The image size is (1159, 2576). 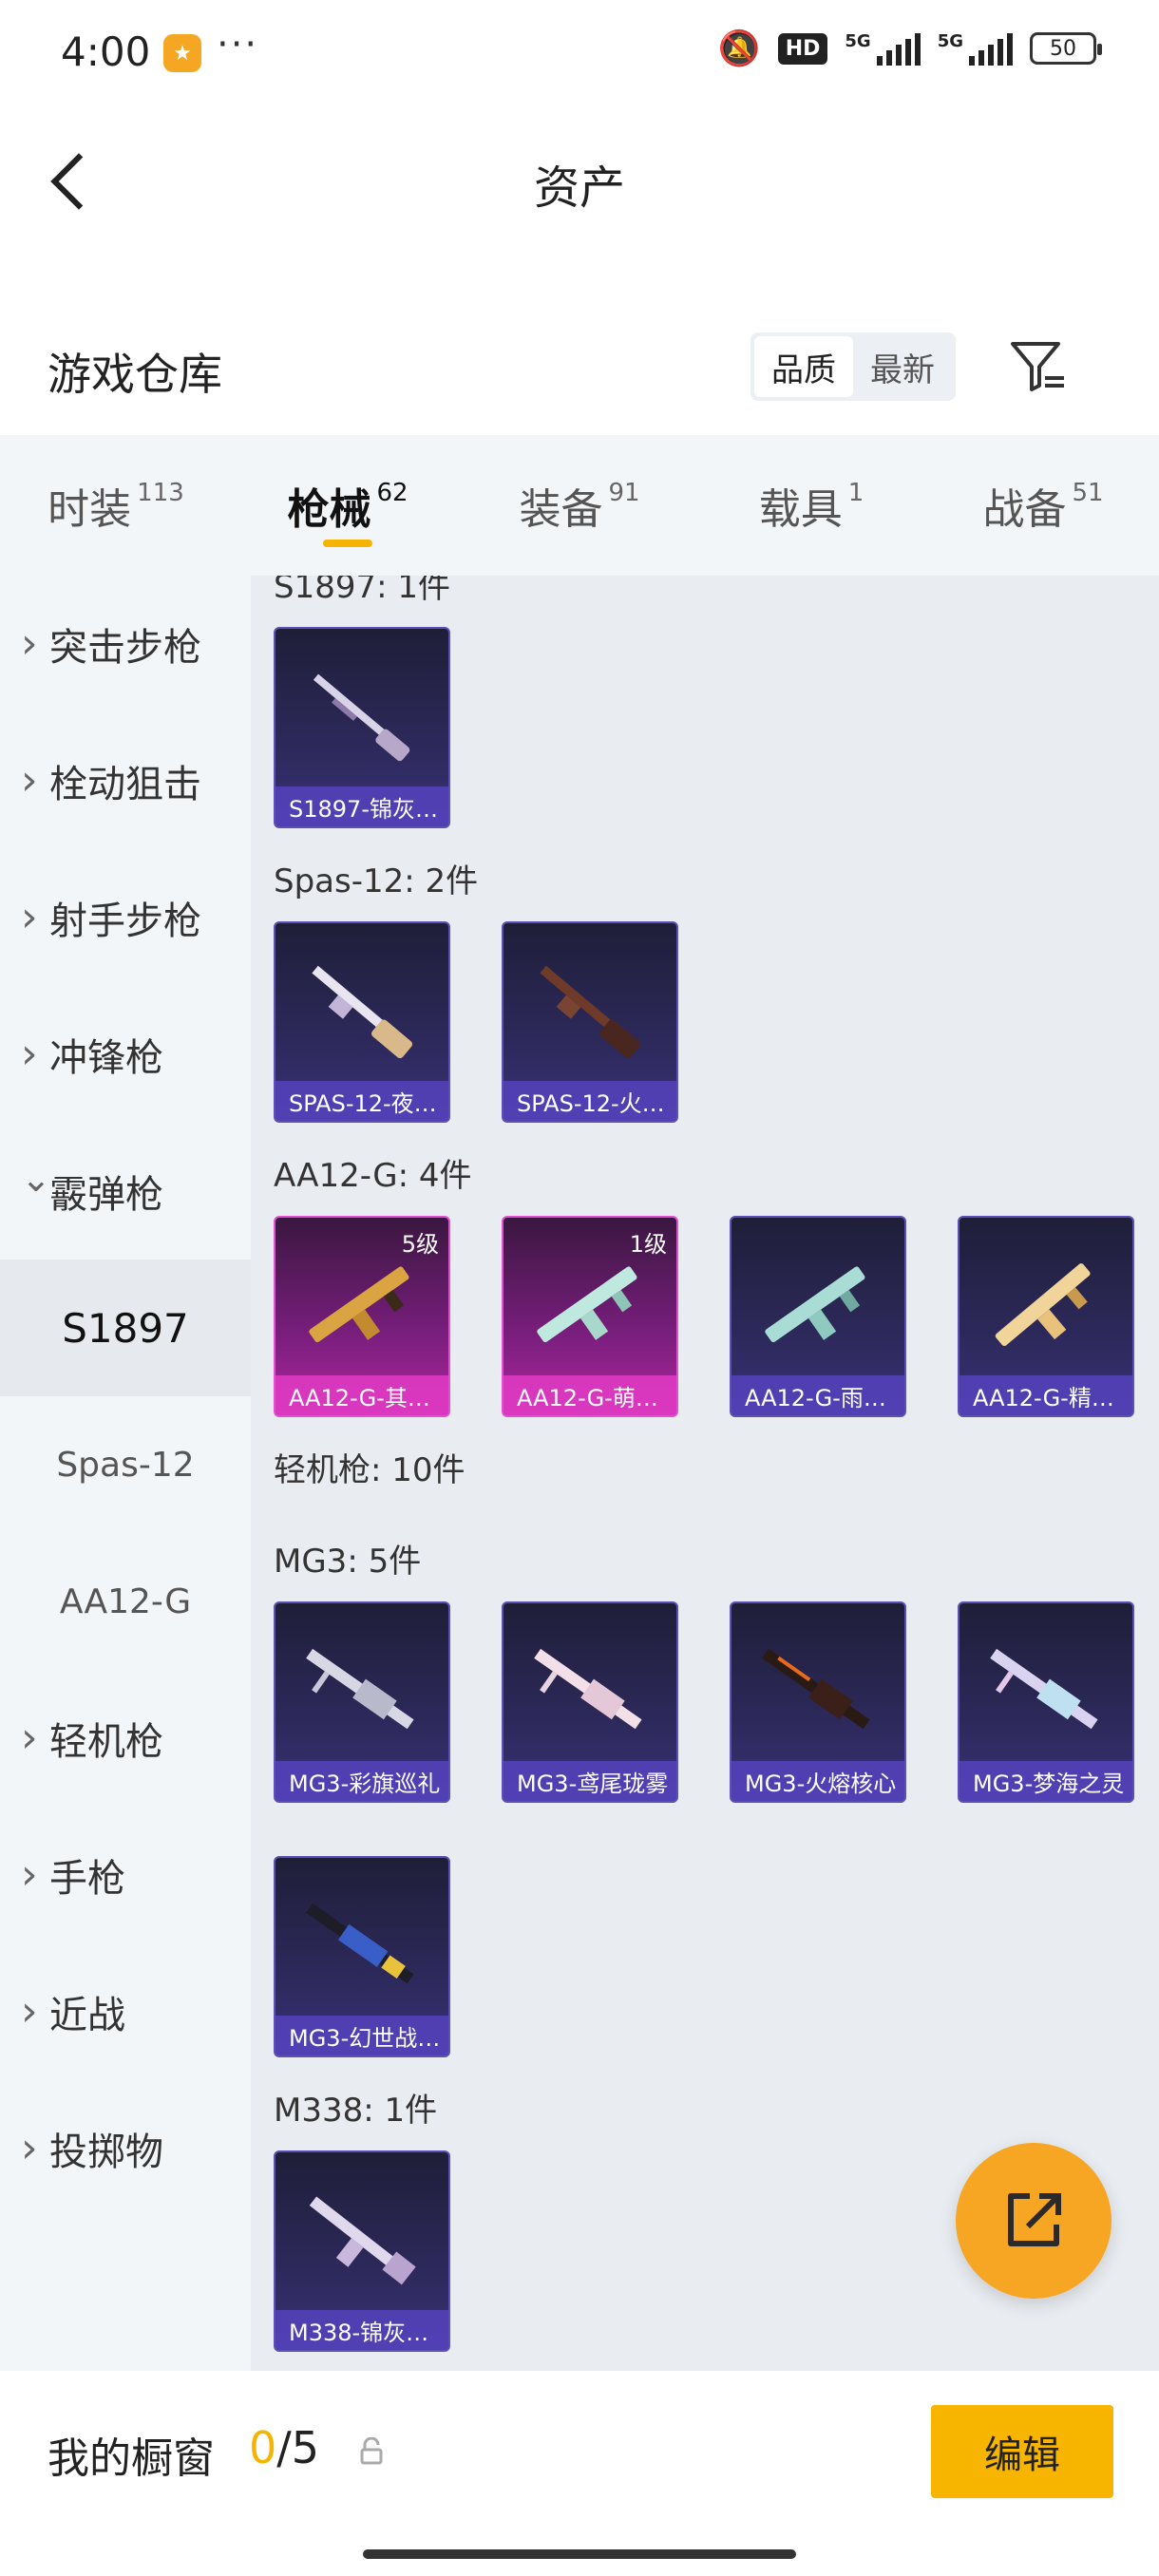 I want to click on weapon-card: MG3-彩旗巡礼, so click(x=362, y=1702).